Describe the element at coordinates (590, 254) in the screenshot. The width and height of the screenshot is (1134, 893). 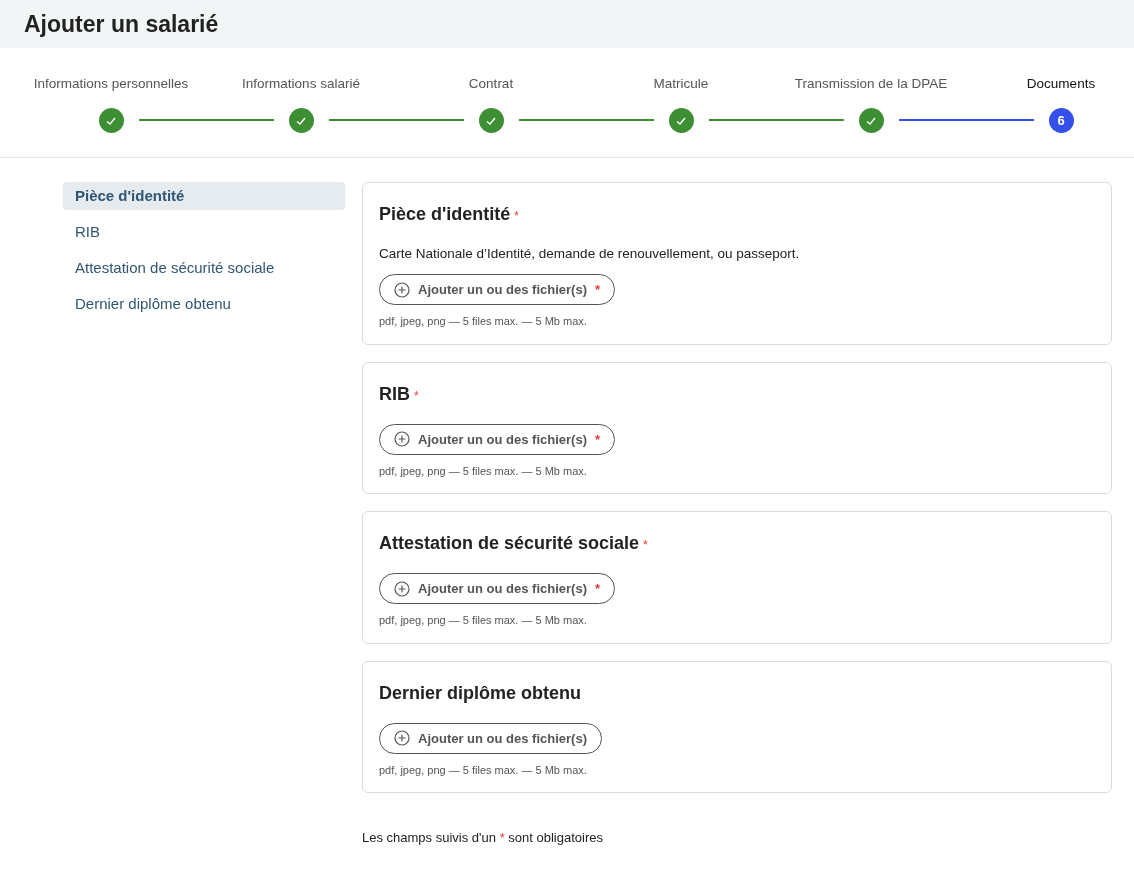
I see `card-description: Carte Nationale d’Identité, demande de renouvellement, ou passeport.` at that location.